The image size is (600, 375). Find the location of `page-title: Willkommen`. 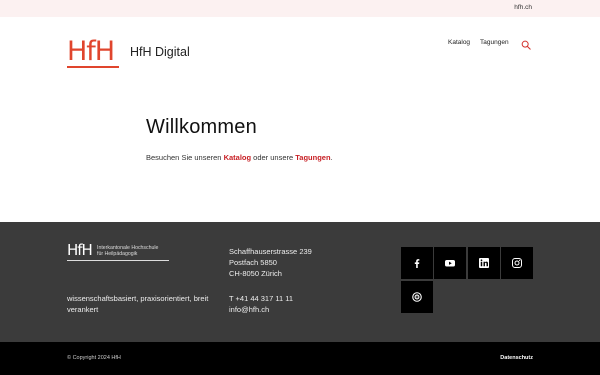

page-title: Willkommen is located at coordinates (201, 127).